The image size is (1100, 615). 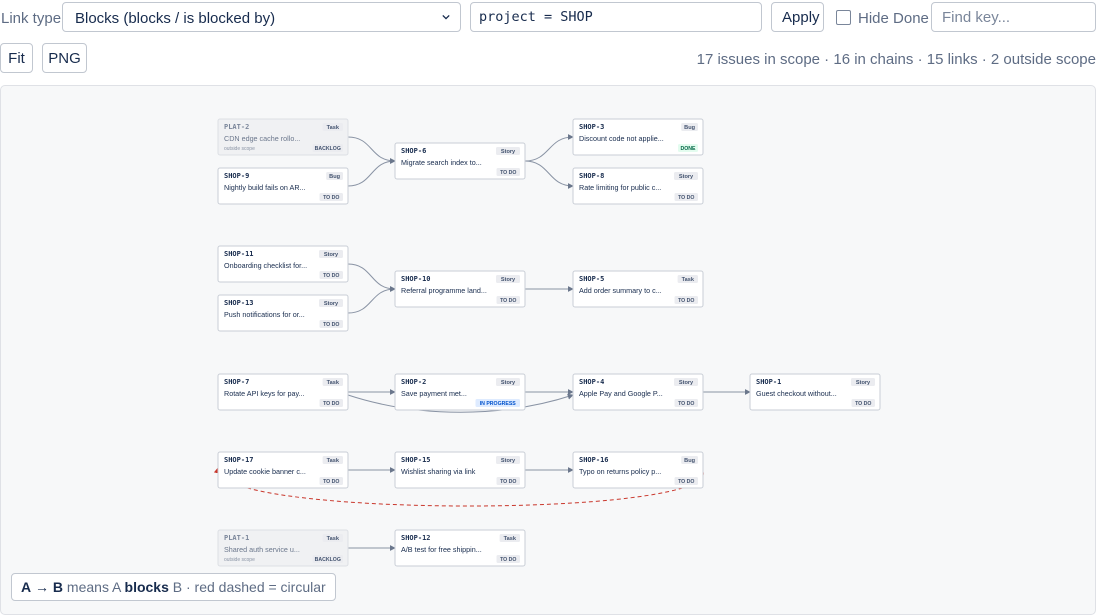 What do you see at coordinates (1013, 17) in the screenshot?
I see `find-key-input` at bounding box center [1013, 17].